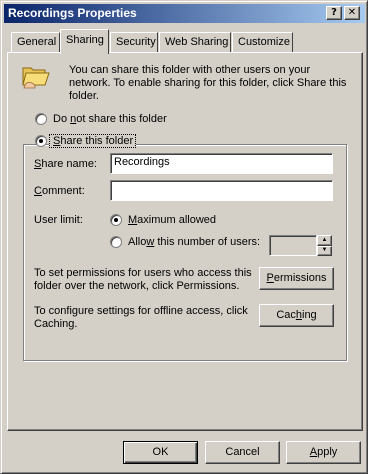 This screenshot has height=474, width=368. I want to click on label-part: hare this folder, so click(97, 141).